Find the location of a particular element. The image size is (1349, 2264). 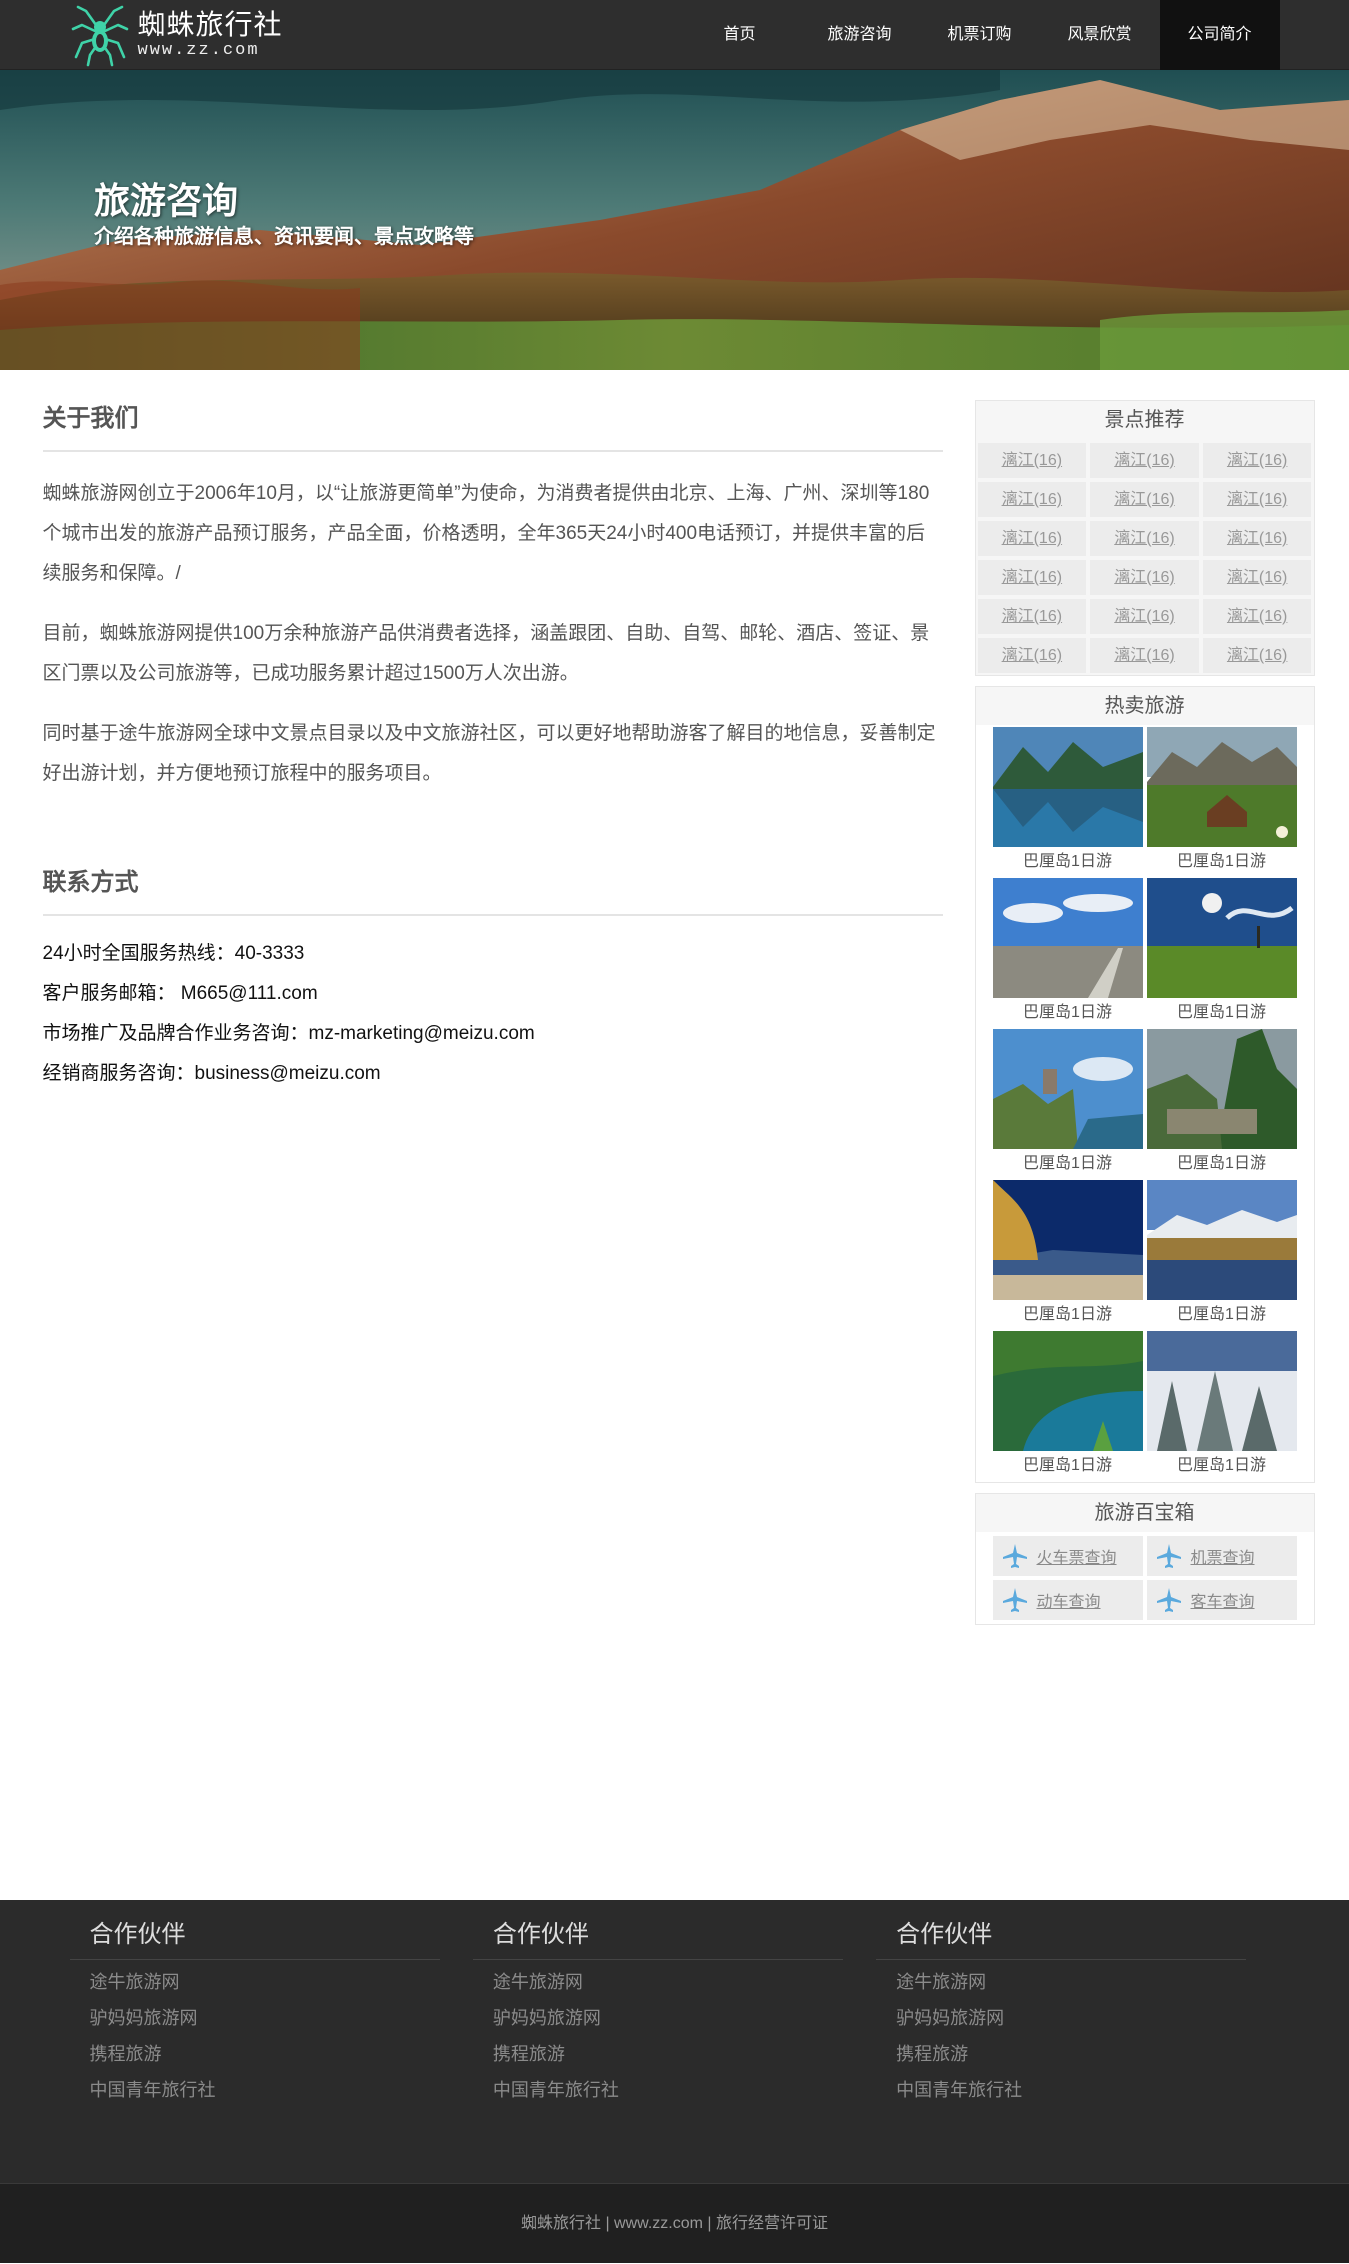

hot-travel-title: 热卖旅游 is located at coordinates (1144, 706).